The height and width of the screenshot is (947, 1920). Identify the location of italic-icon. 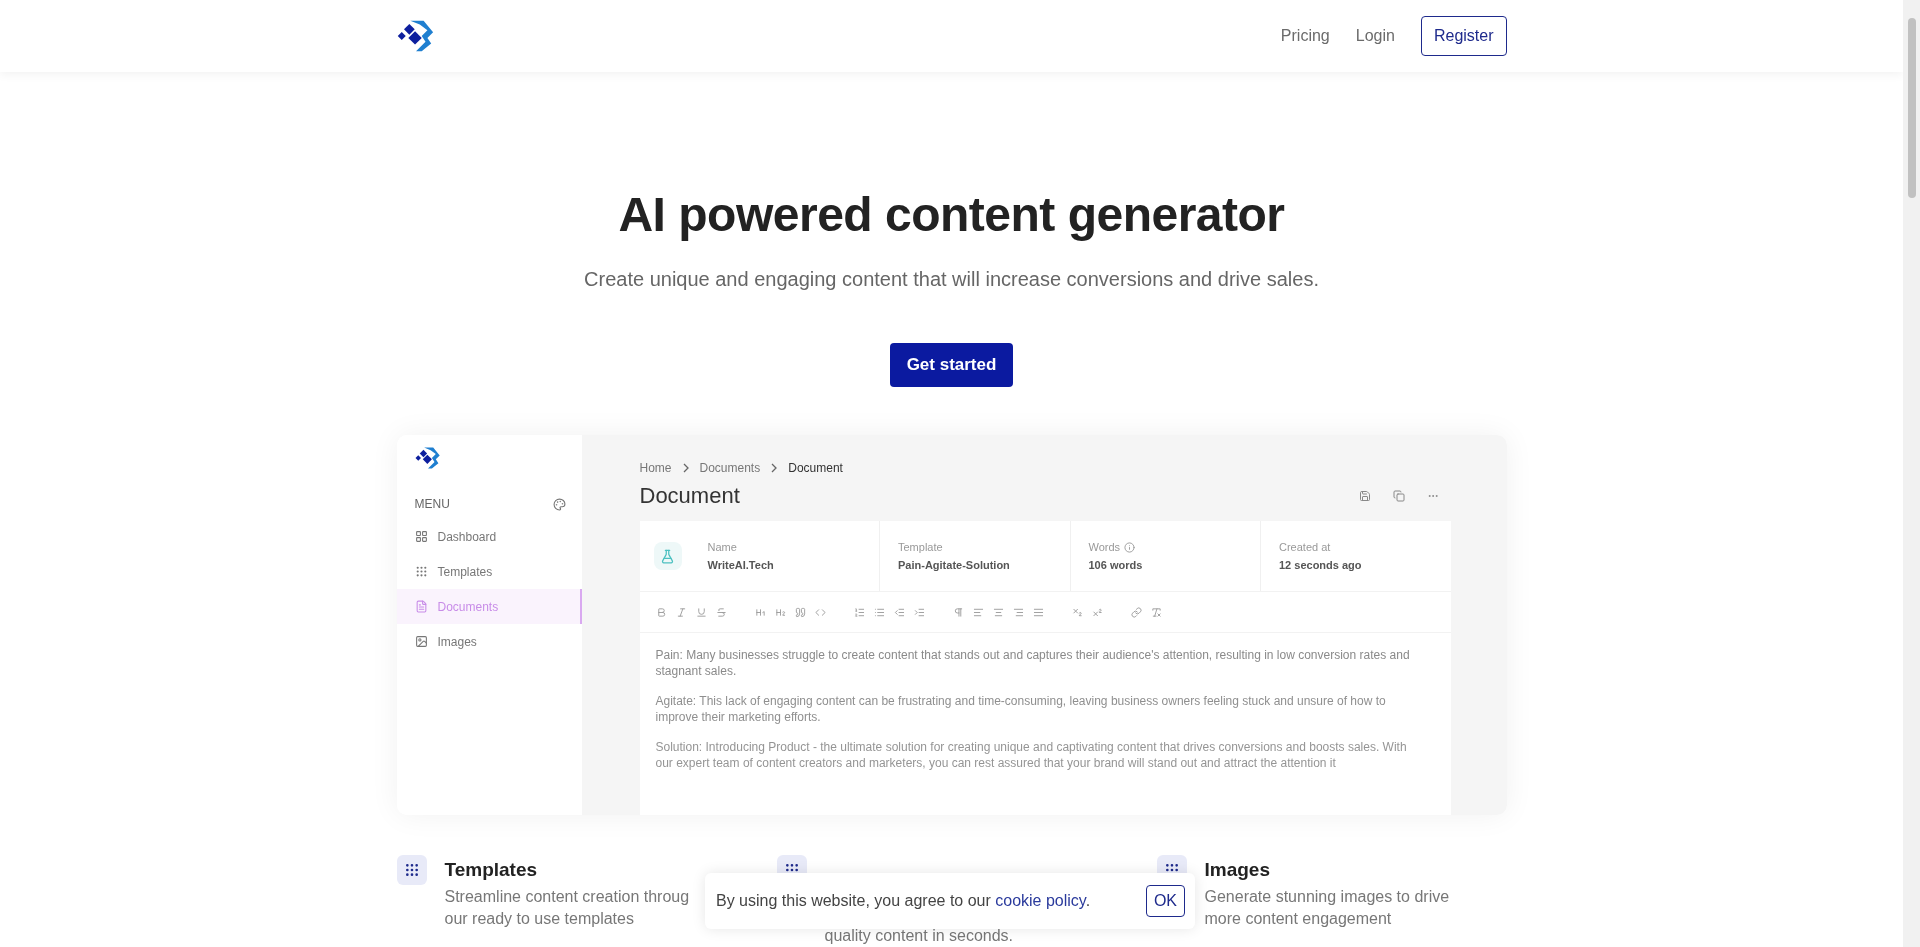
(681, 612).